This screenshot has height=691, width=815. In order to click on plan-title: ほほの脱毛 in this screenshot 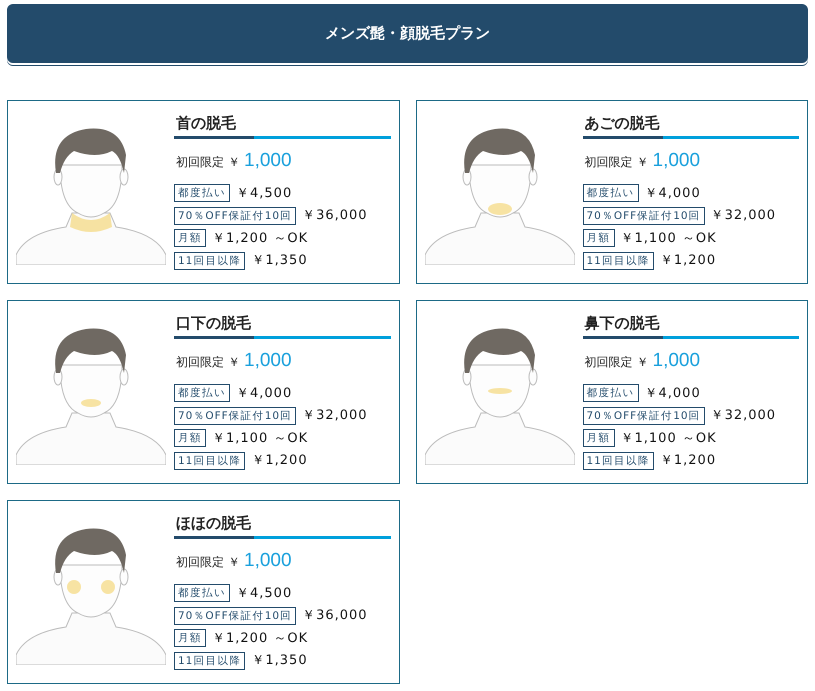, I will do `click(213, 523)`.